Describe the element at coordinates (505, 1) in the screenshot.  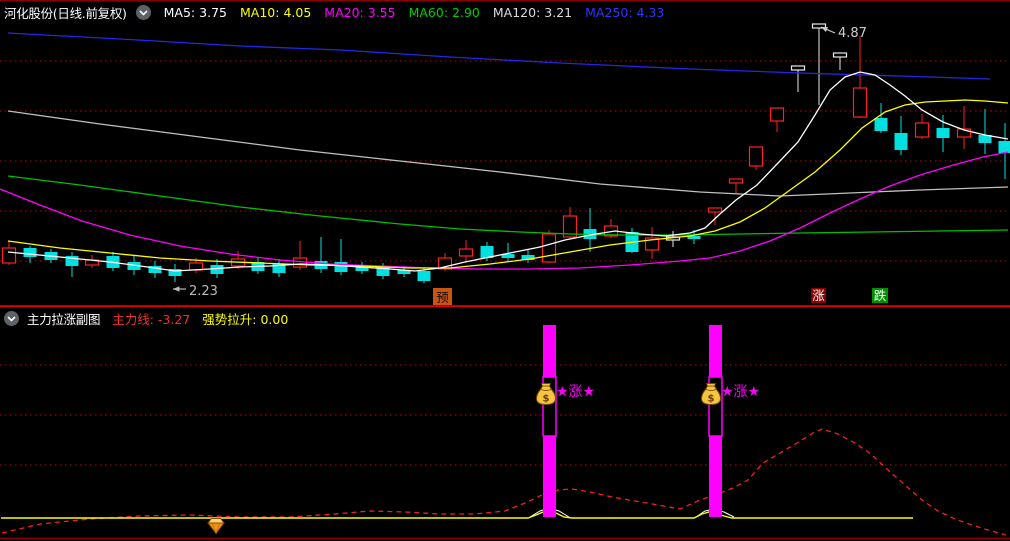
I see `top-border` at that location.